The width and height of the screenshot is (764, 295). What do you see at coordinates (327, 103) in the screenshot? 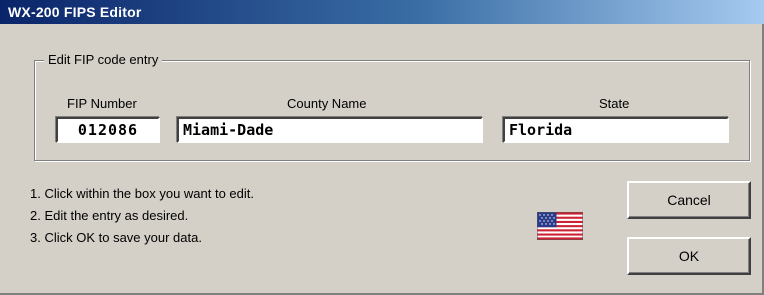
I see `county-name-label: County Name` at bounding box center [327, 103].